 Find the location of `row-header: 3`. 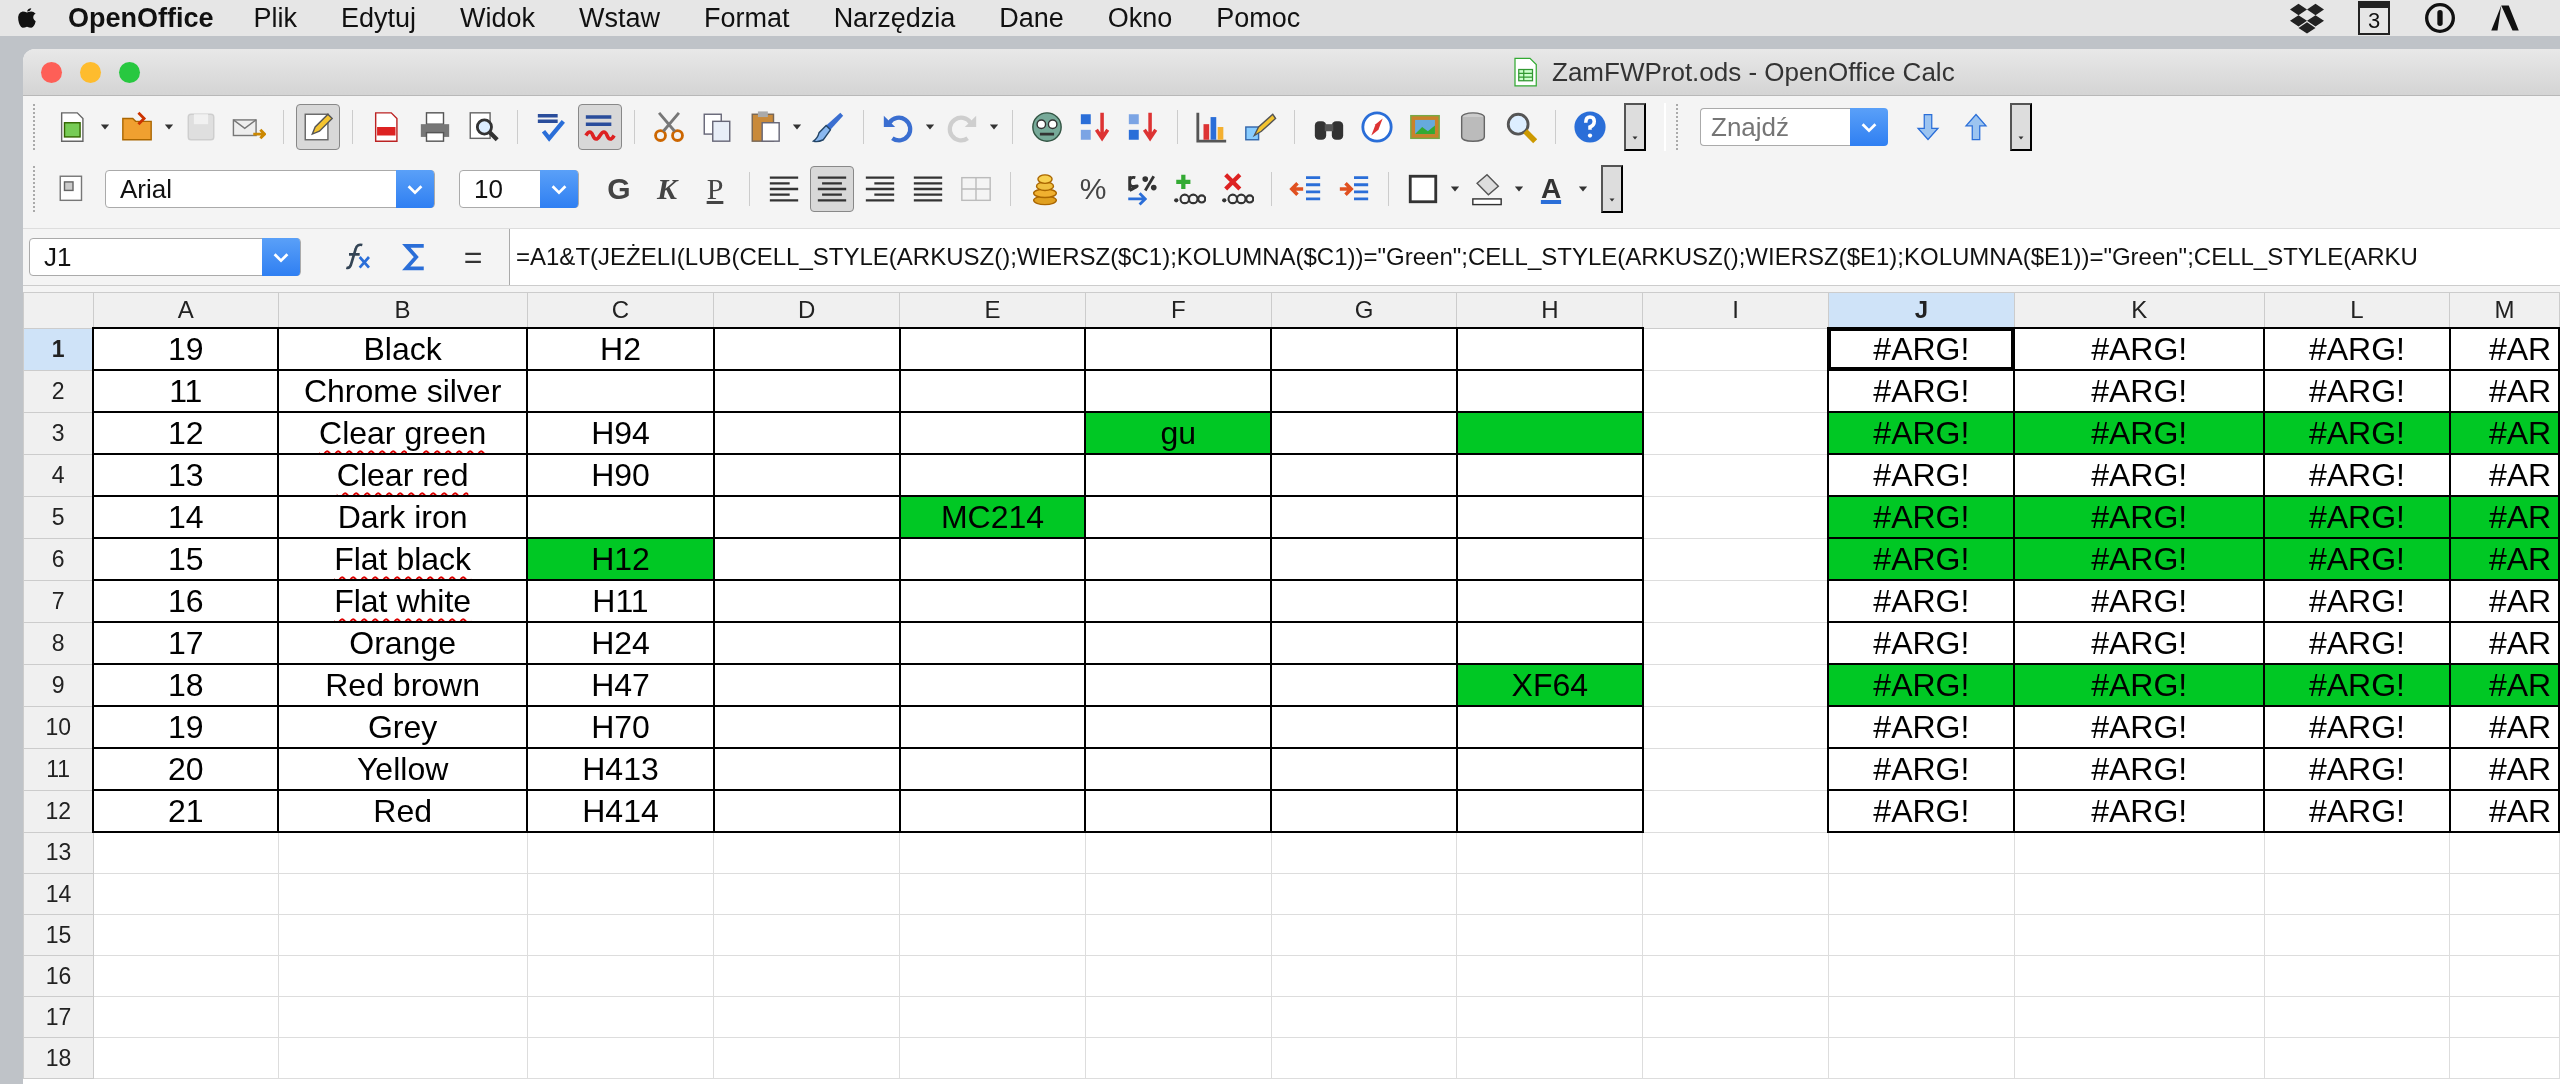

row-header: 3 is located at coordinates (58, 433).